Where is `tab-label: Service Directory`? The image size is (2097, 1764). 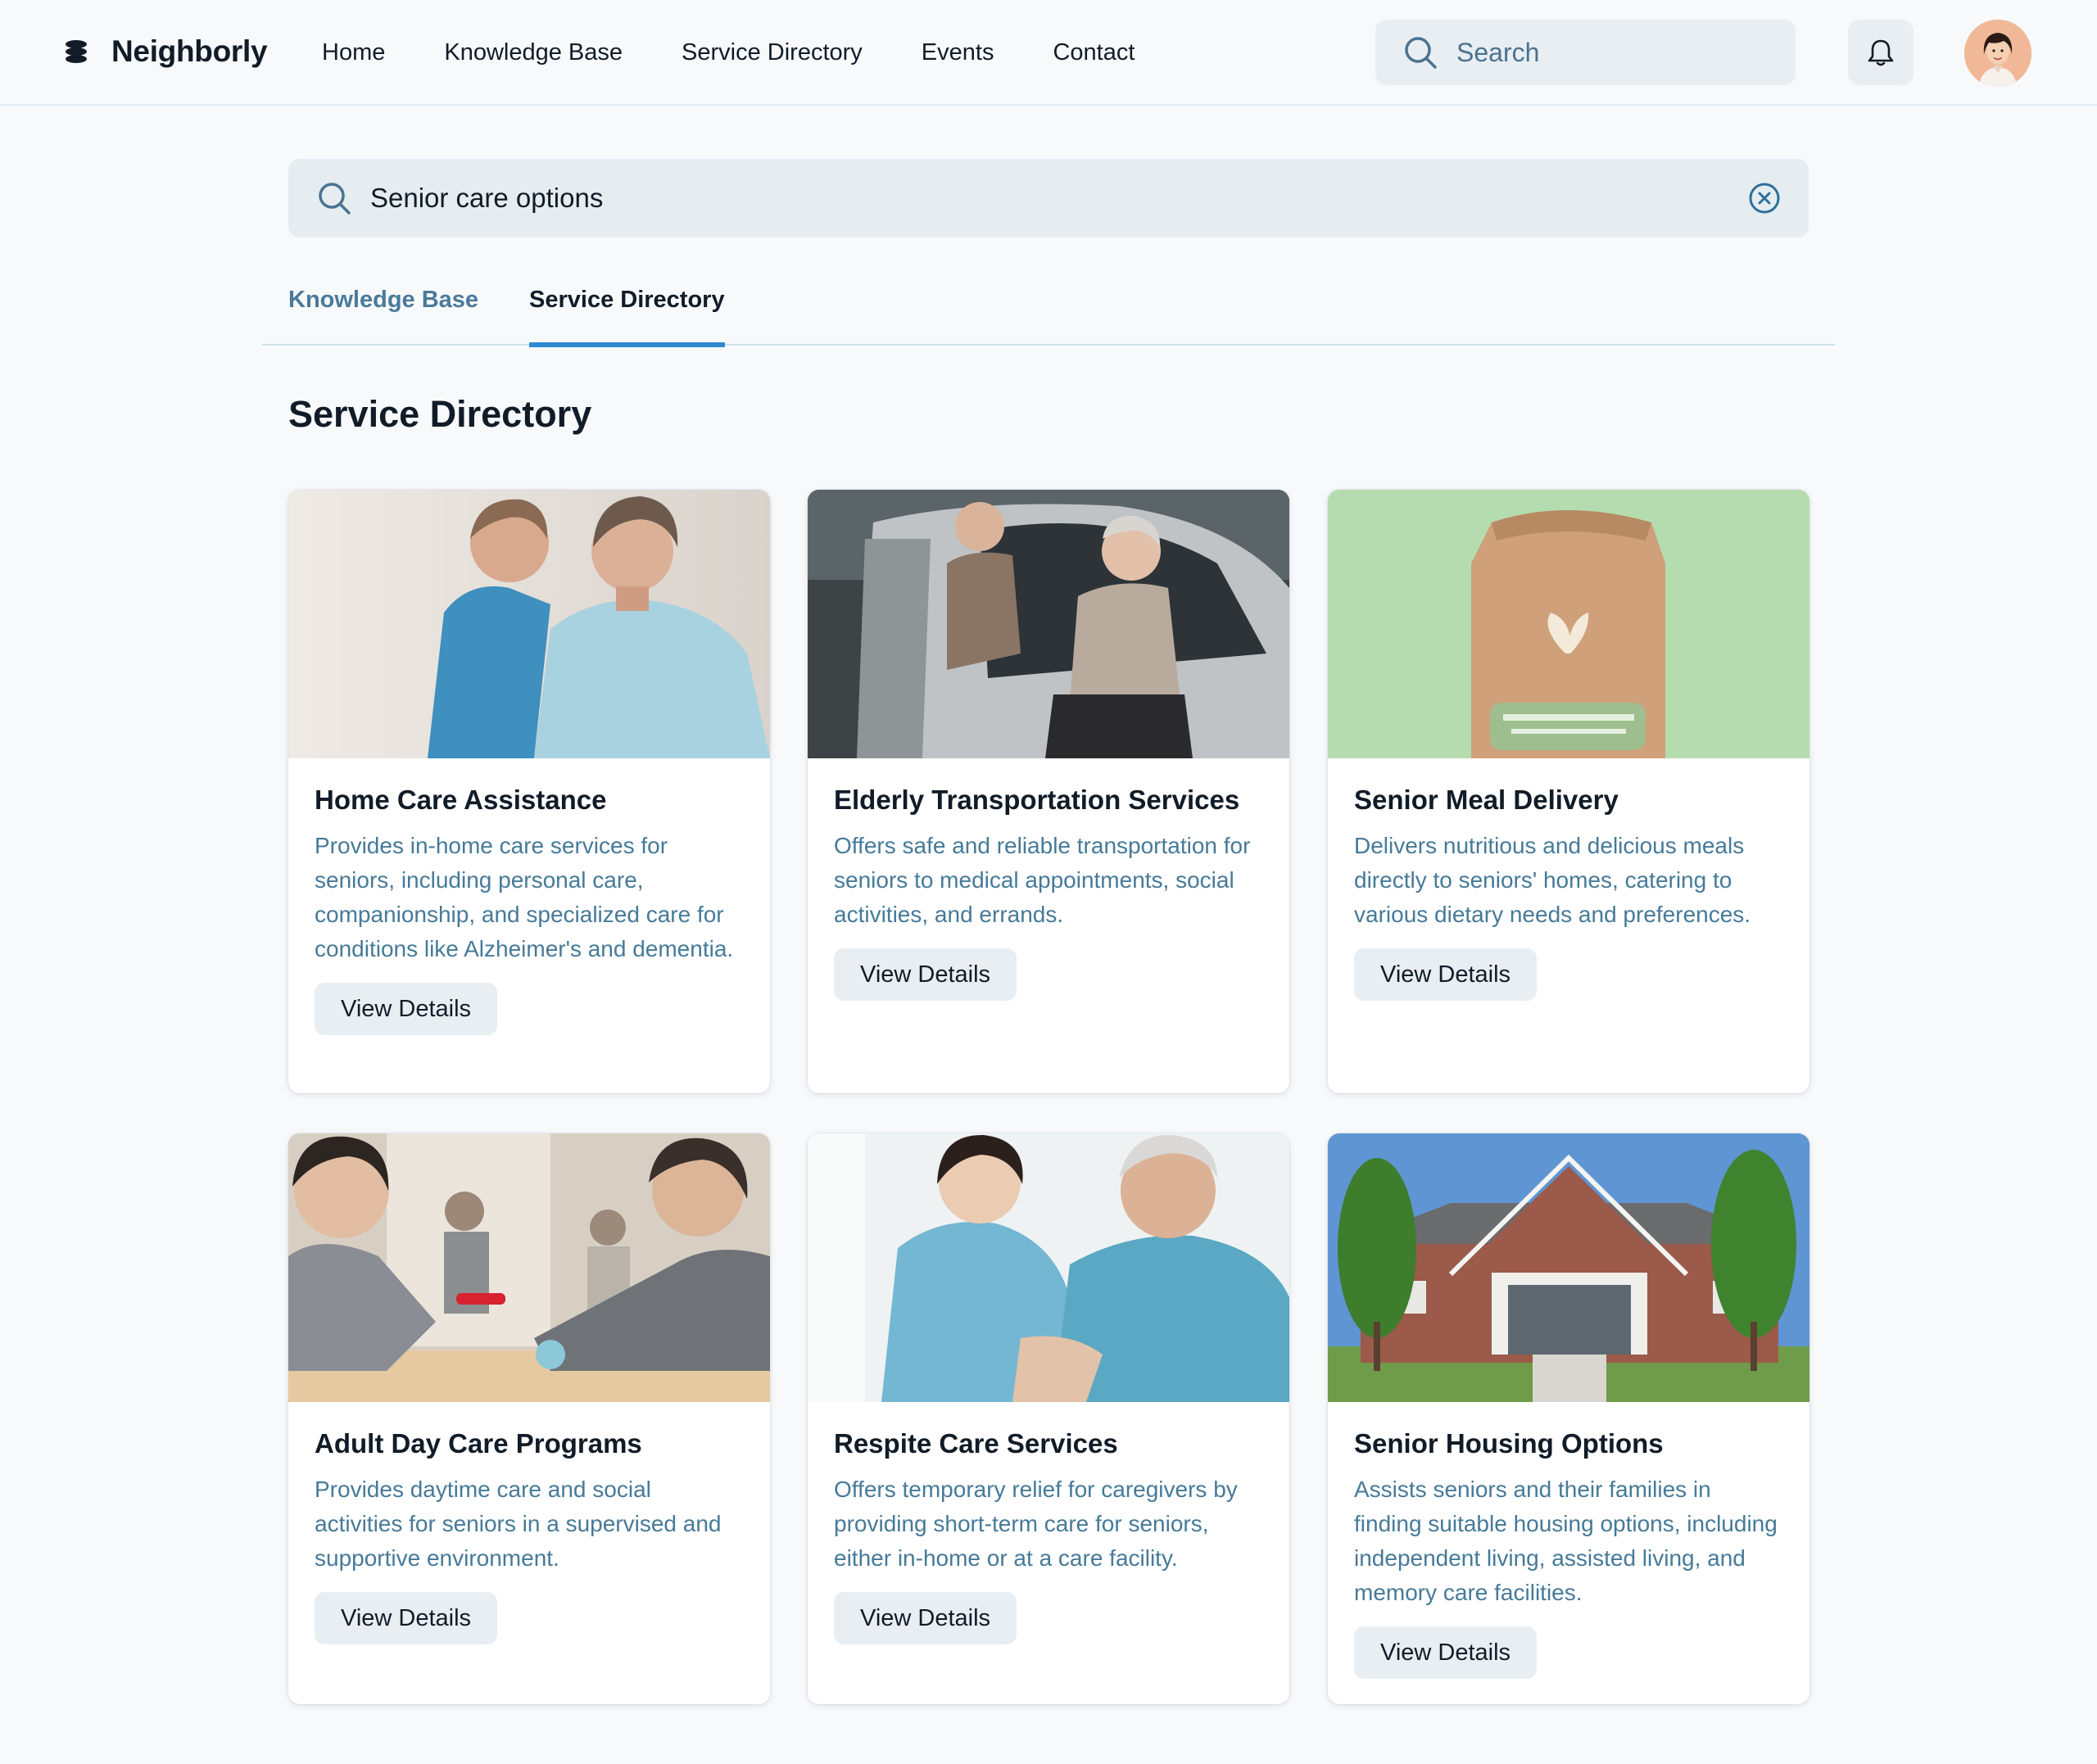 tab-label: Service Directory is located at coordinates (627, 300).